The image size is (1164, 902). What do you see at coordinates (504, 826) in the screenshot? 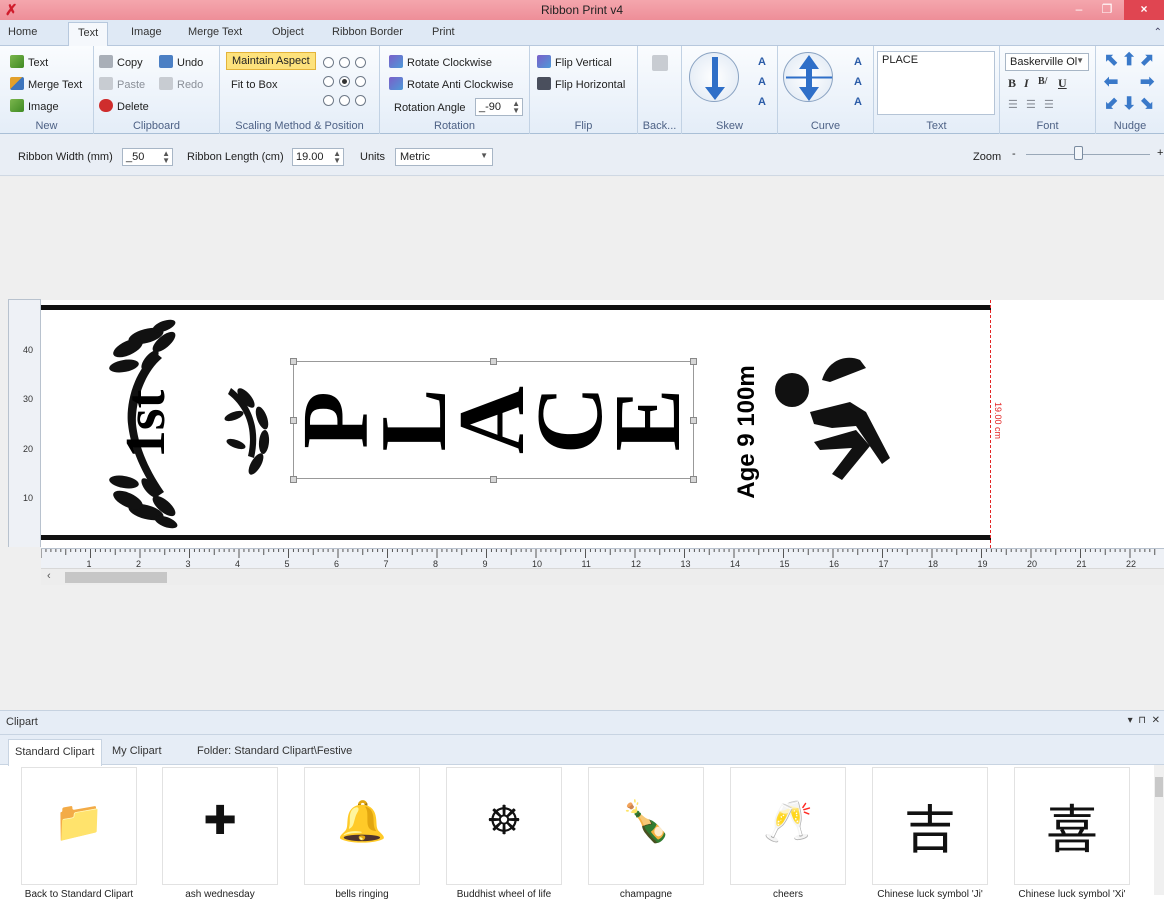
I see `clipart-item: ☸` at bounding box center [504, 826].